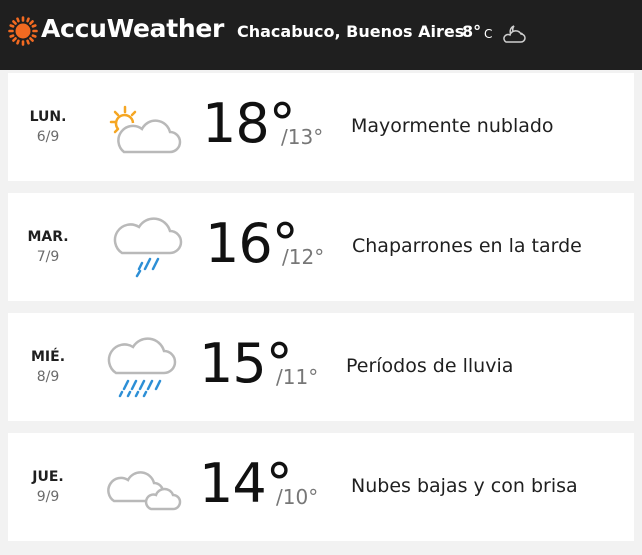  I want to click on low-temperature: /11°, so click(297, 377).